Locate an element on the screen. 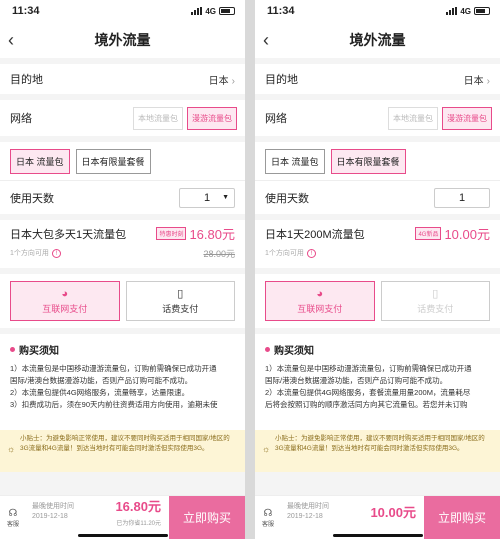 The height and width of the screenshot is (539, 500). product-price: 10.00元 is located at coordinates (467, 234).